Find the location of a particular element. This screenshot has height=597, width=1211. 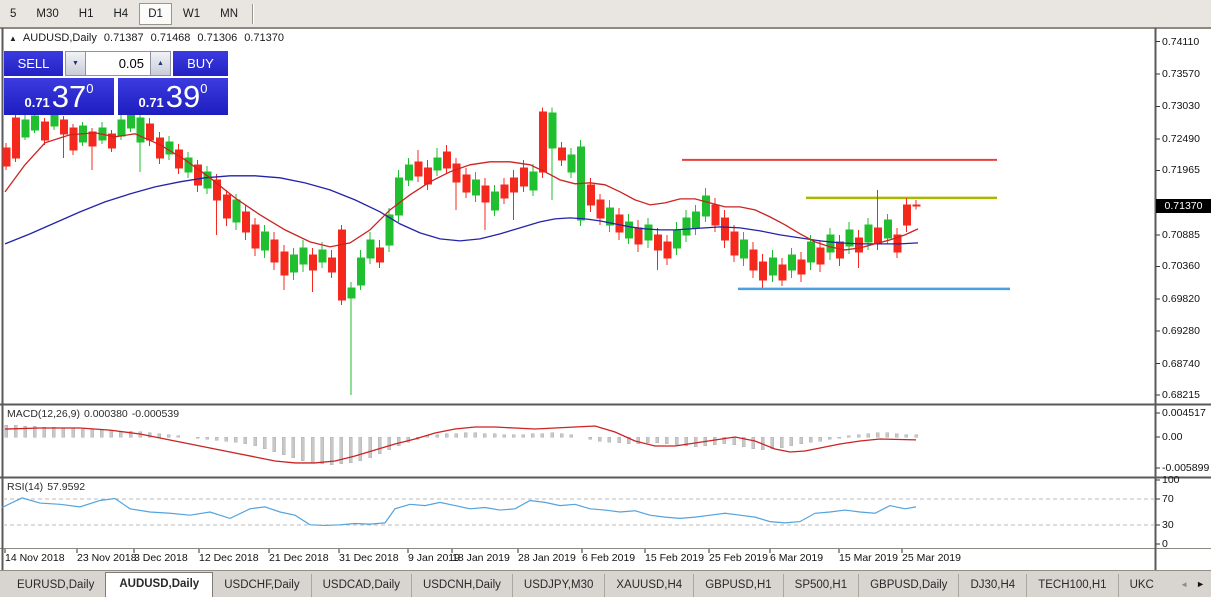

volume-increase-button: ▲ is located at coordinates (160, 63).